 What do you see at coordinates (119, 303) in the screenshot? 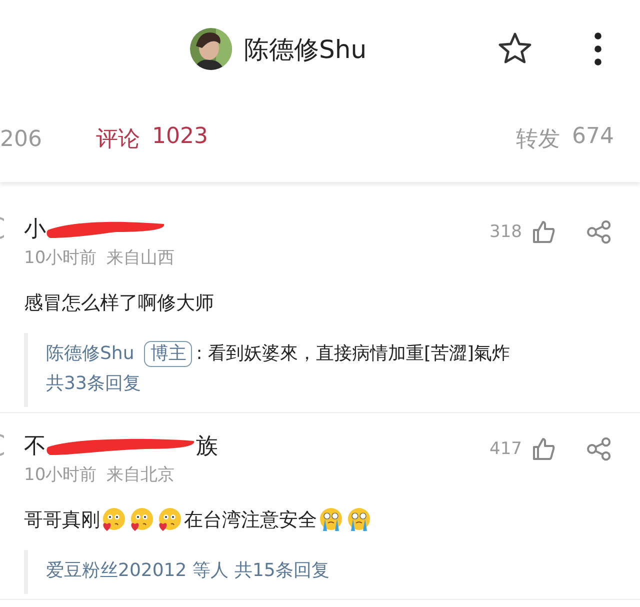
I see `comment-text: 感冒怎么样了啊修大师` at bounding box center [119, 303].